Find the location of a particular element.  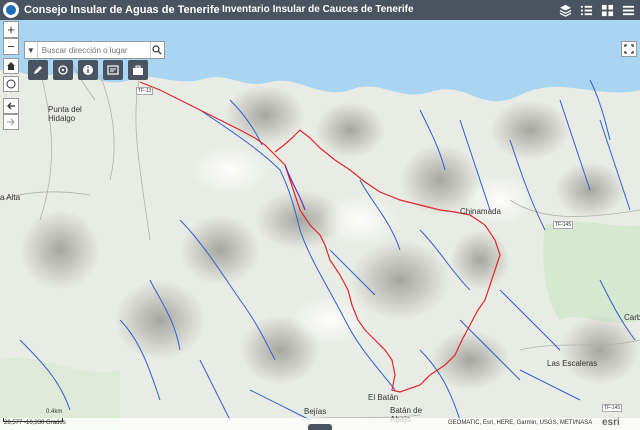

fullscreen-button is located at coordinates (629, 49).